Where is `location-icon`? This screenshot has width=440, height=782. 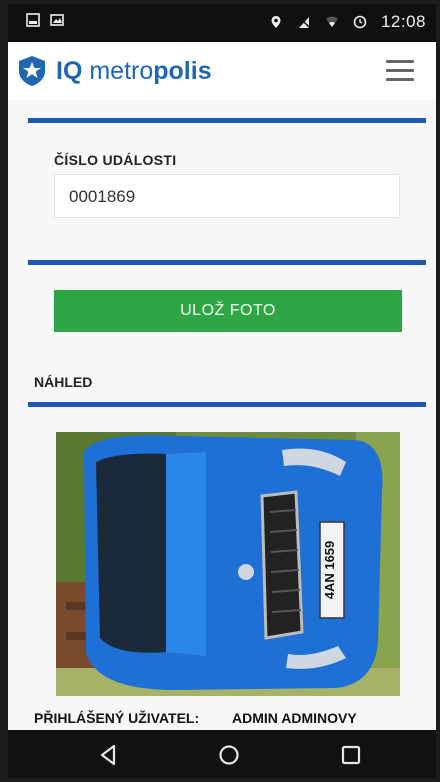 location-icon is located at coordinates (276, 22).